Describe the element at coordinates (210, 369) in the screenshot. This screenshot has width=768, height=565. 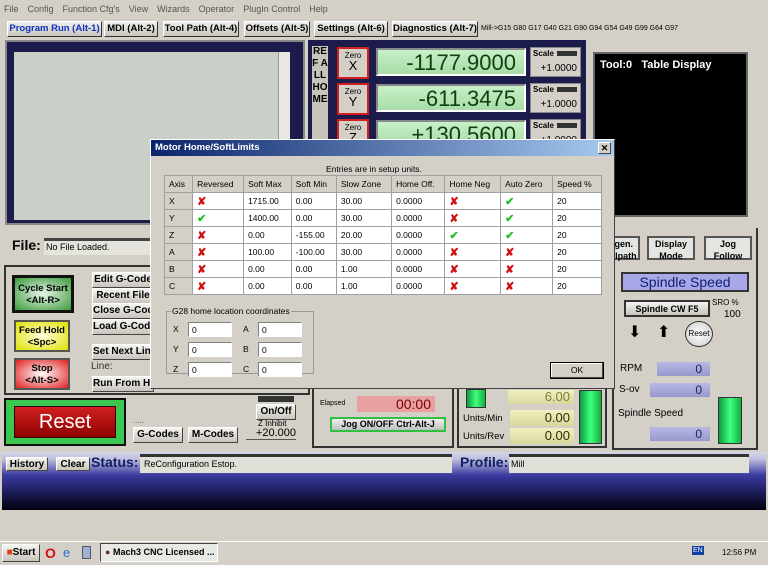
I see `g28-z-input: 0` at that location.